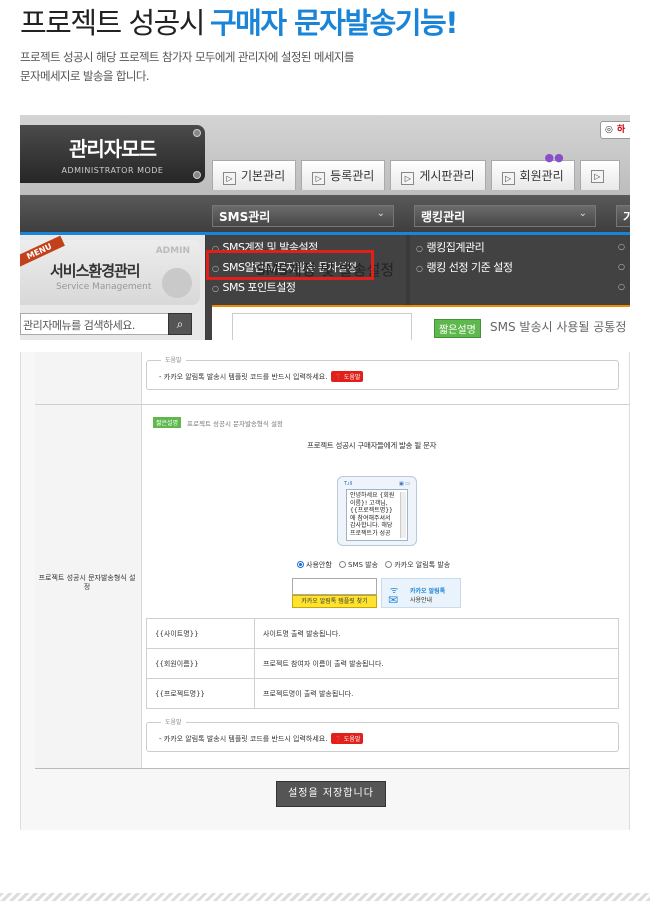 The image size is (650, 901). I want to click on submenu-item-ranking-criteria: ○ 랭킹 선정 기준 설정, so click(464, 267).